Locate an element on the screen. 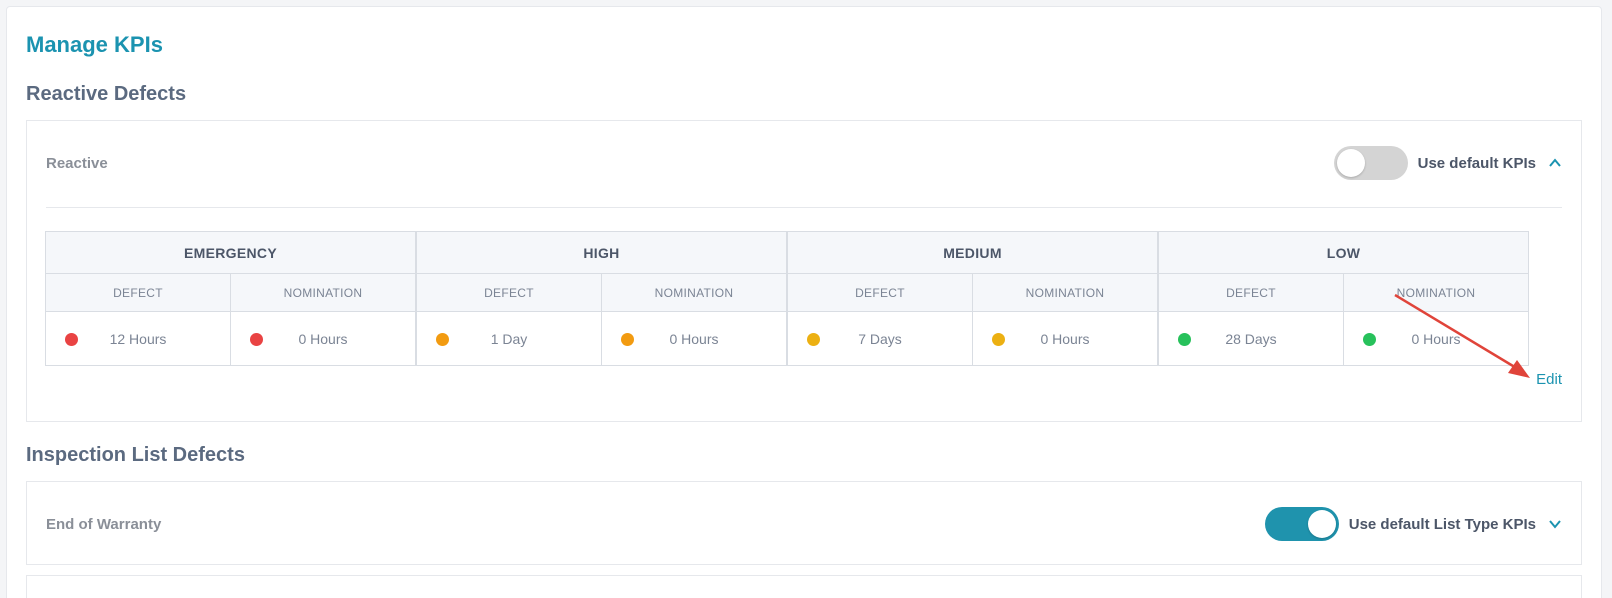 The image size is (1612, 598). defect-value: 7 Days is located at coordinates (880, 339).